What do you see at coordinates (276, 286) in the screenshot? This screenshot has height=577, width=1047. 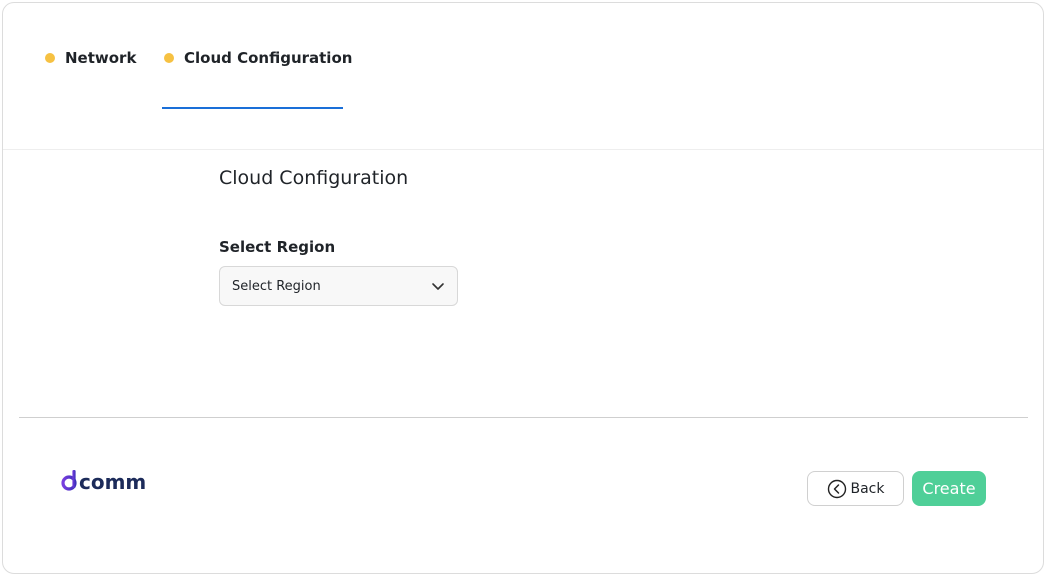 I see `region-select-value: Select Region` at bounding box center [276, 286].